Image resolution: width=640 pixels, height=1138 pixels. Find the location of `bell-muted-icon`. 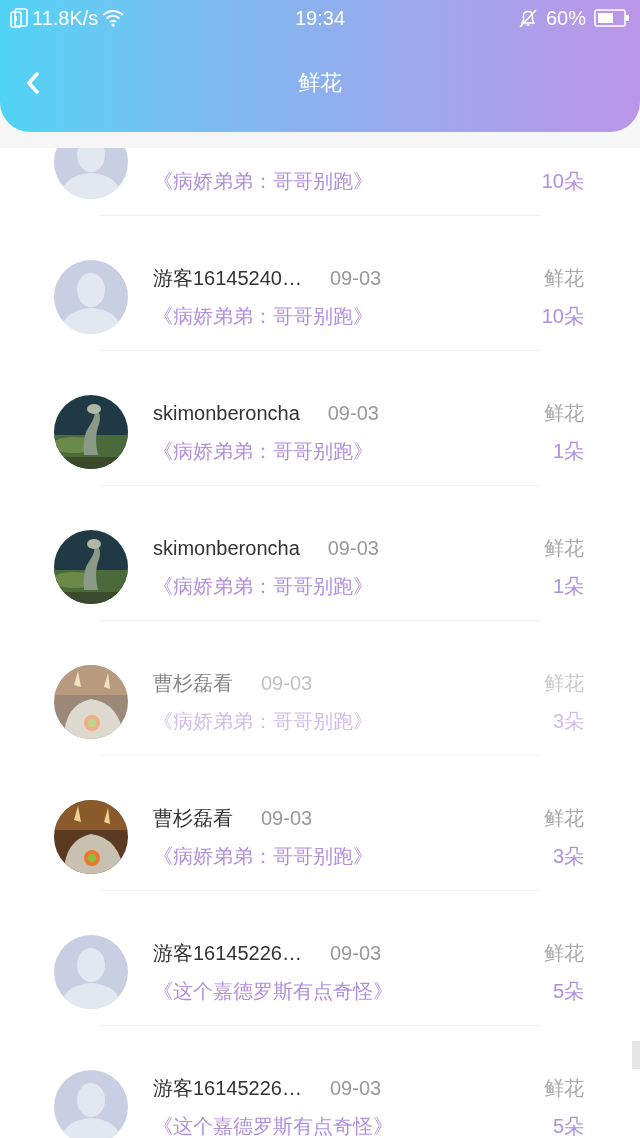

bell-muted-icon is located at coordinates (527, 18).